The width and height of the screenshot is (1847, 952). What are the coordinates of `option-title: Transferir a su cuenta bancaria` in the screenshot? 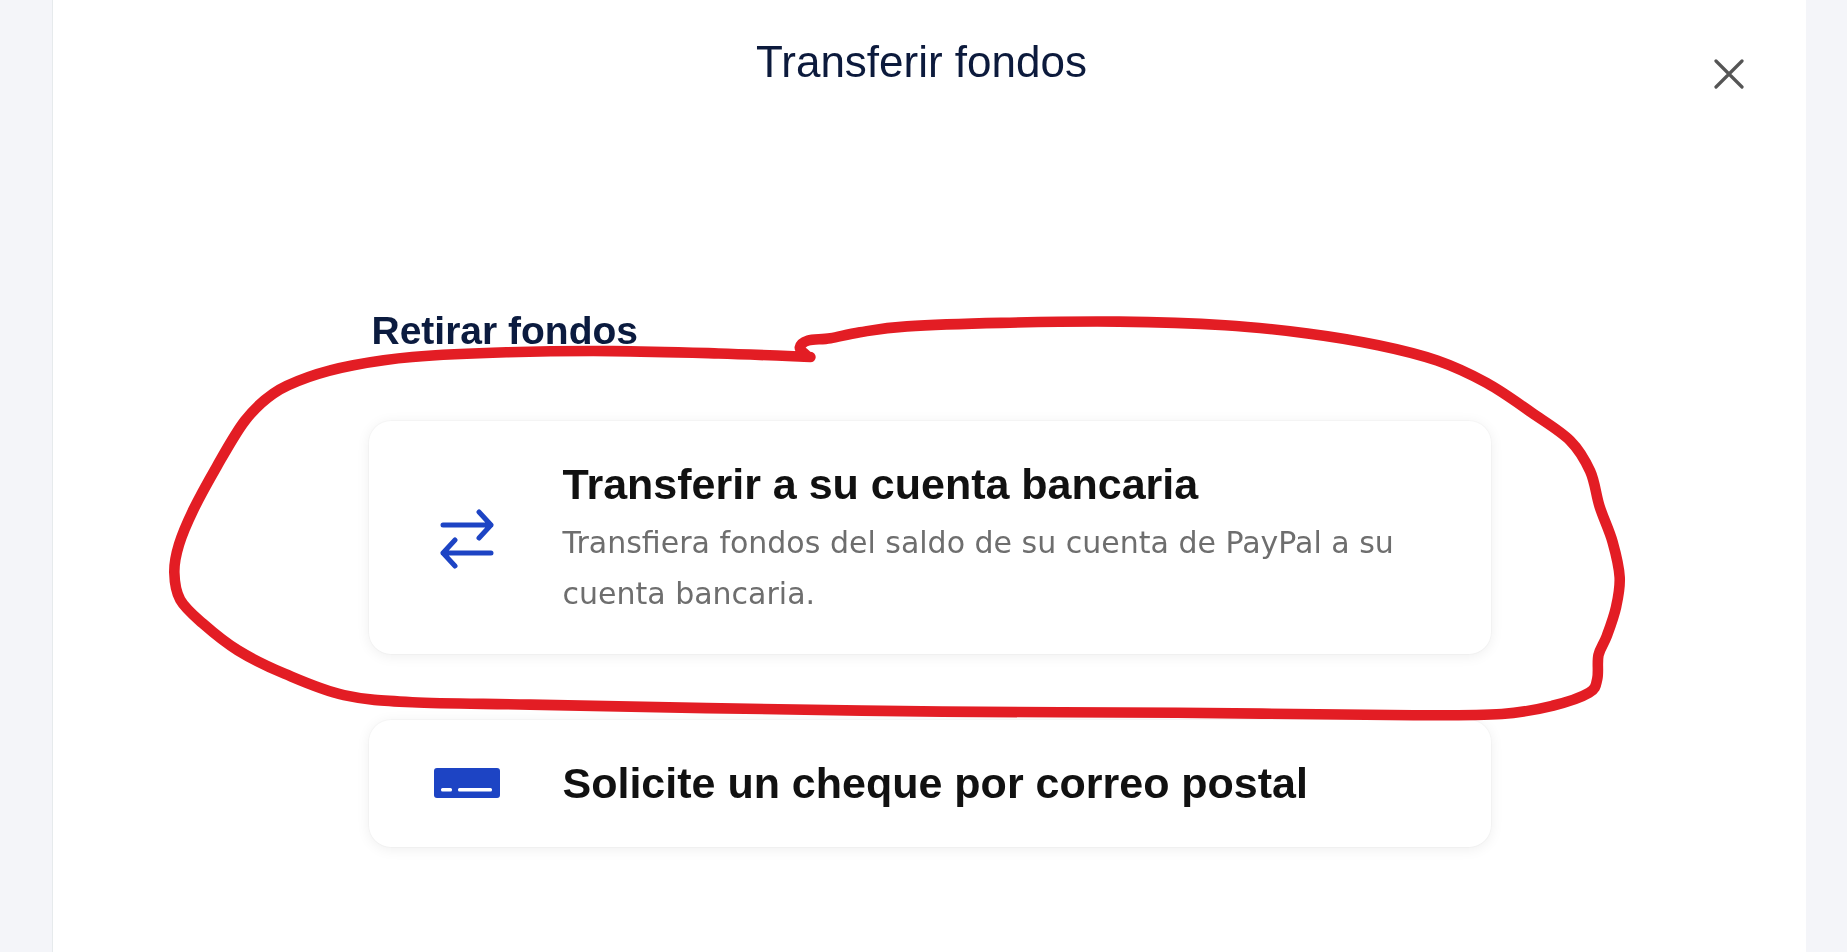 It's located at (881, 484).